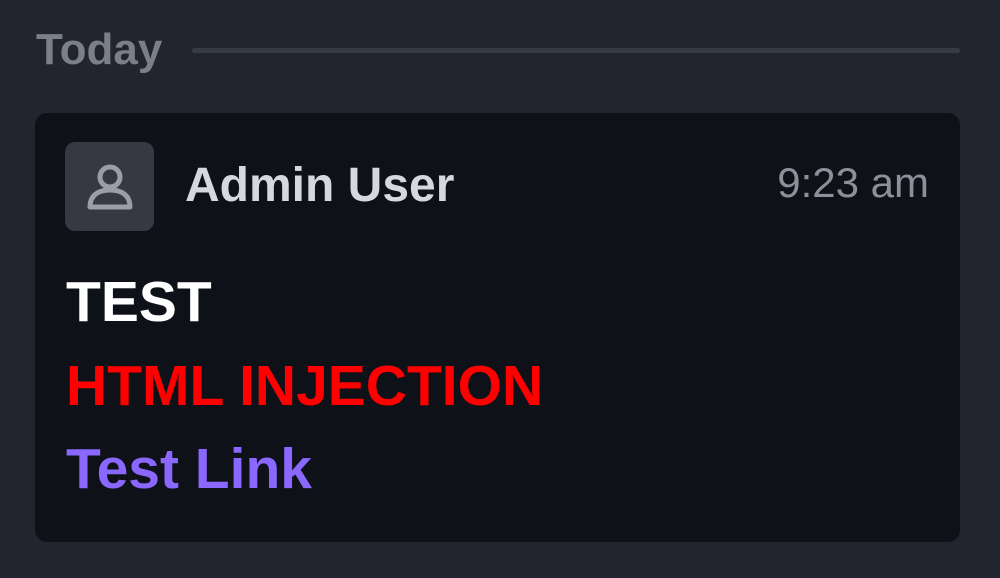  What do you see at coordinates (853, 182) in the screenshot?
I see `message-timestamp: 9:23 am` at bounding box center [853, 182].